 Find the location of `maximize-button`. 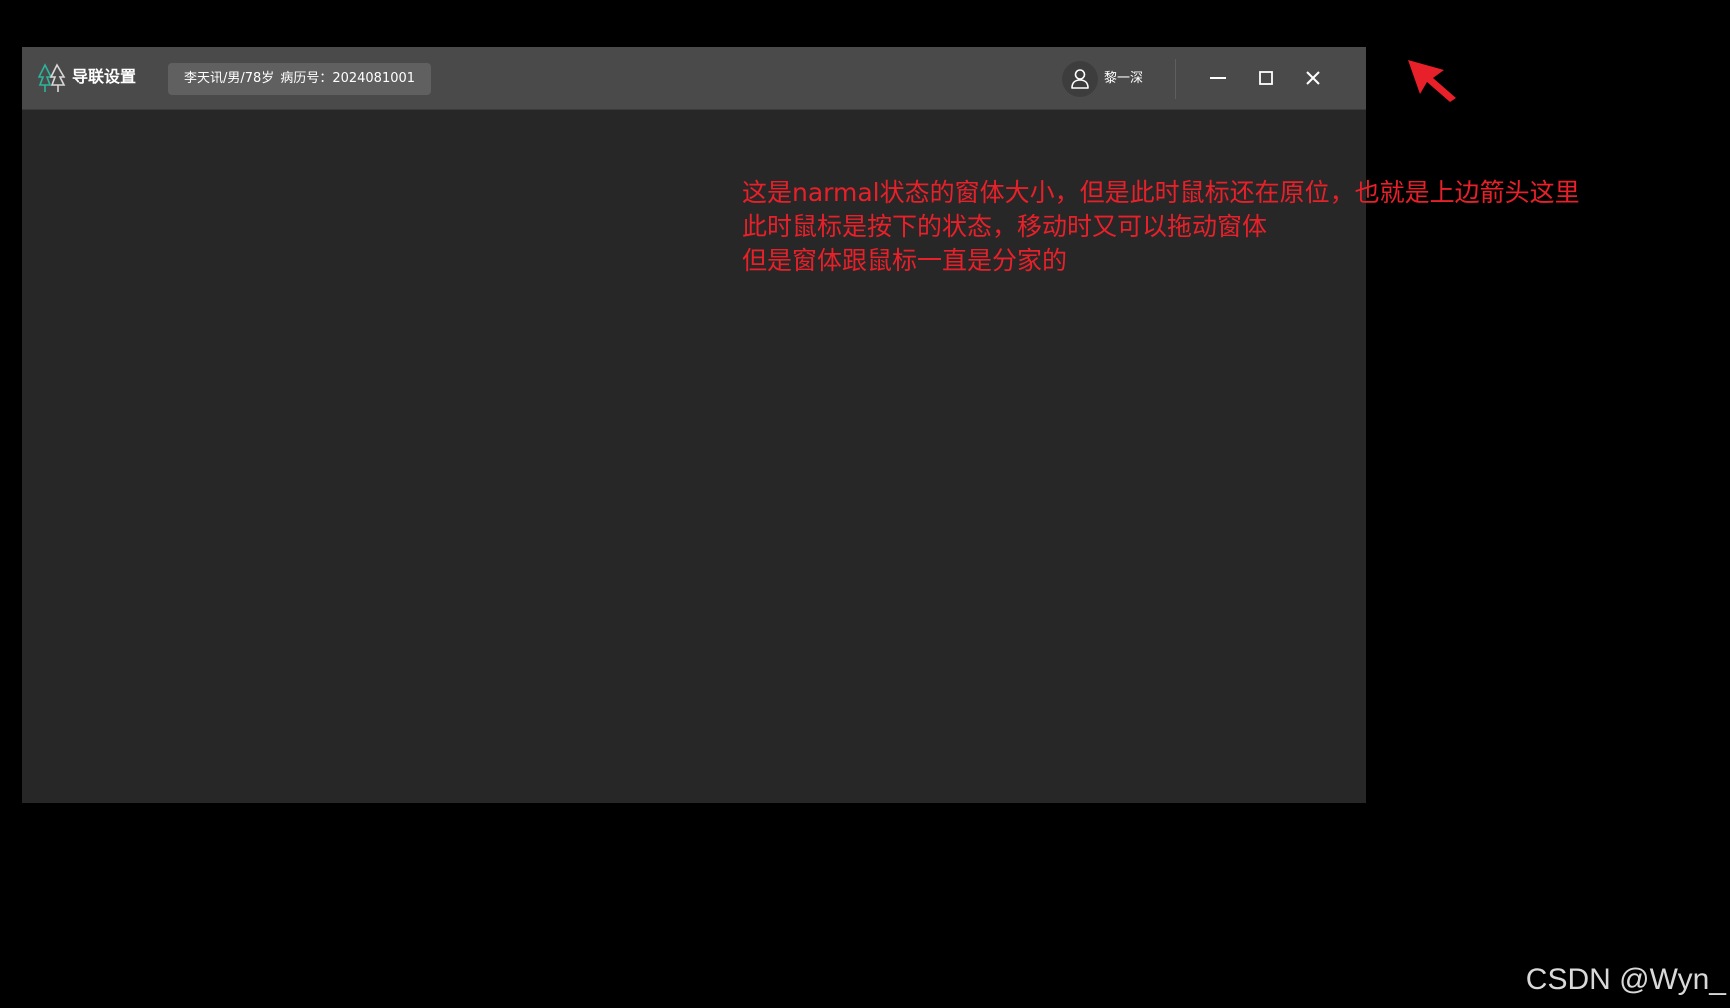

maximize-button is located at coordinates (1266, 78).